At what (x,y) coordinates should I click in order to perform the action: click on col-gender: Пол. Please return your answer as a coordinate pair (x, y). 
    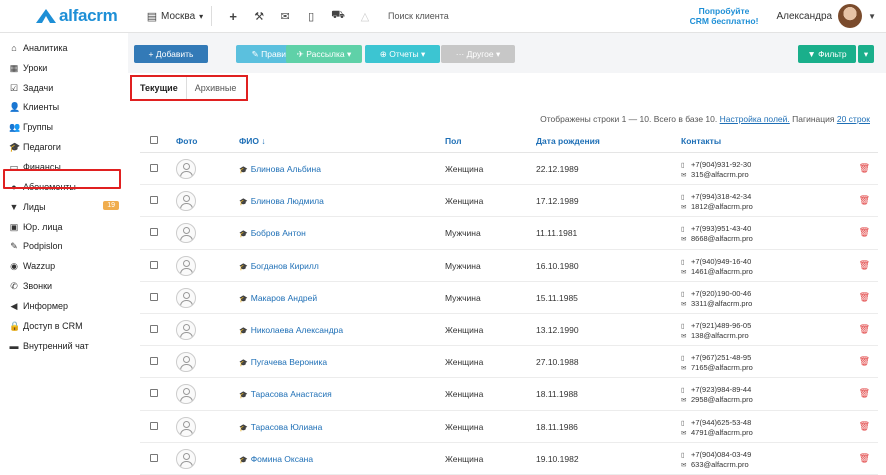
    Looking at the image, I should click on (453, 141).